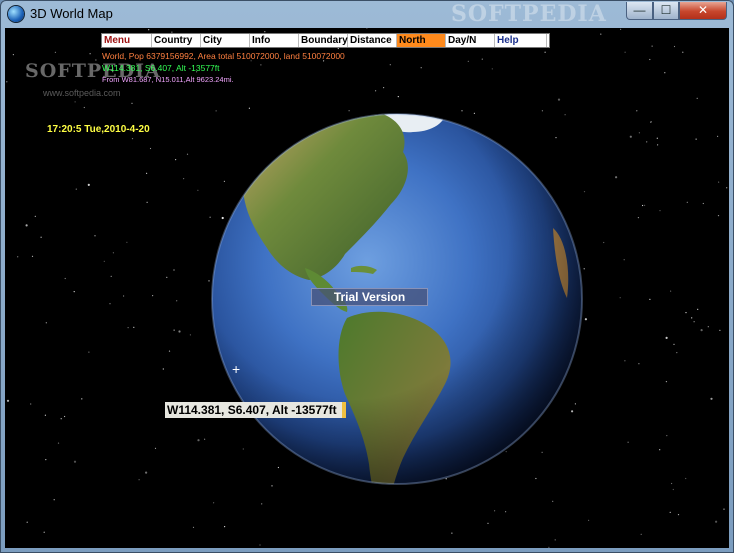 The width and height of the screenshot is (734, 553). Describe the element at coordinates (274, 40) in the screenshot. I see `menu-item-info: Info` at that location.